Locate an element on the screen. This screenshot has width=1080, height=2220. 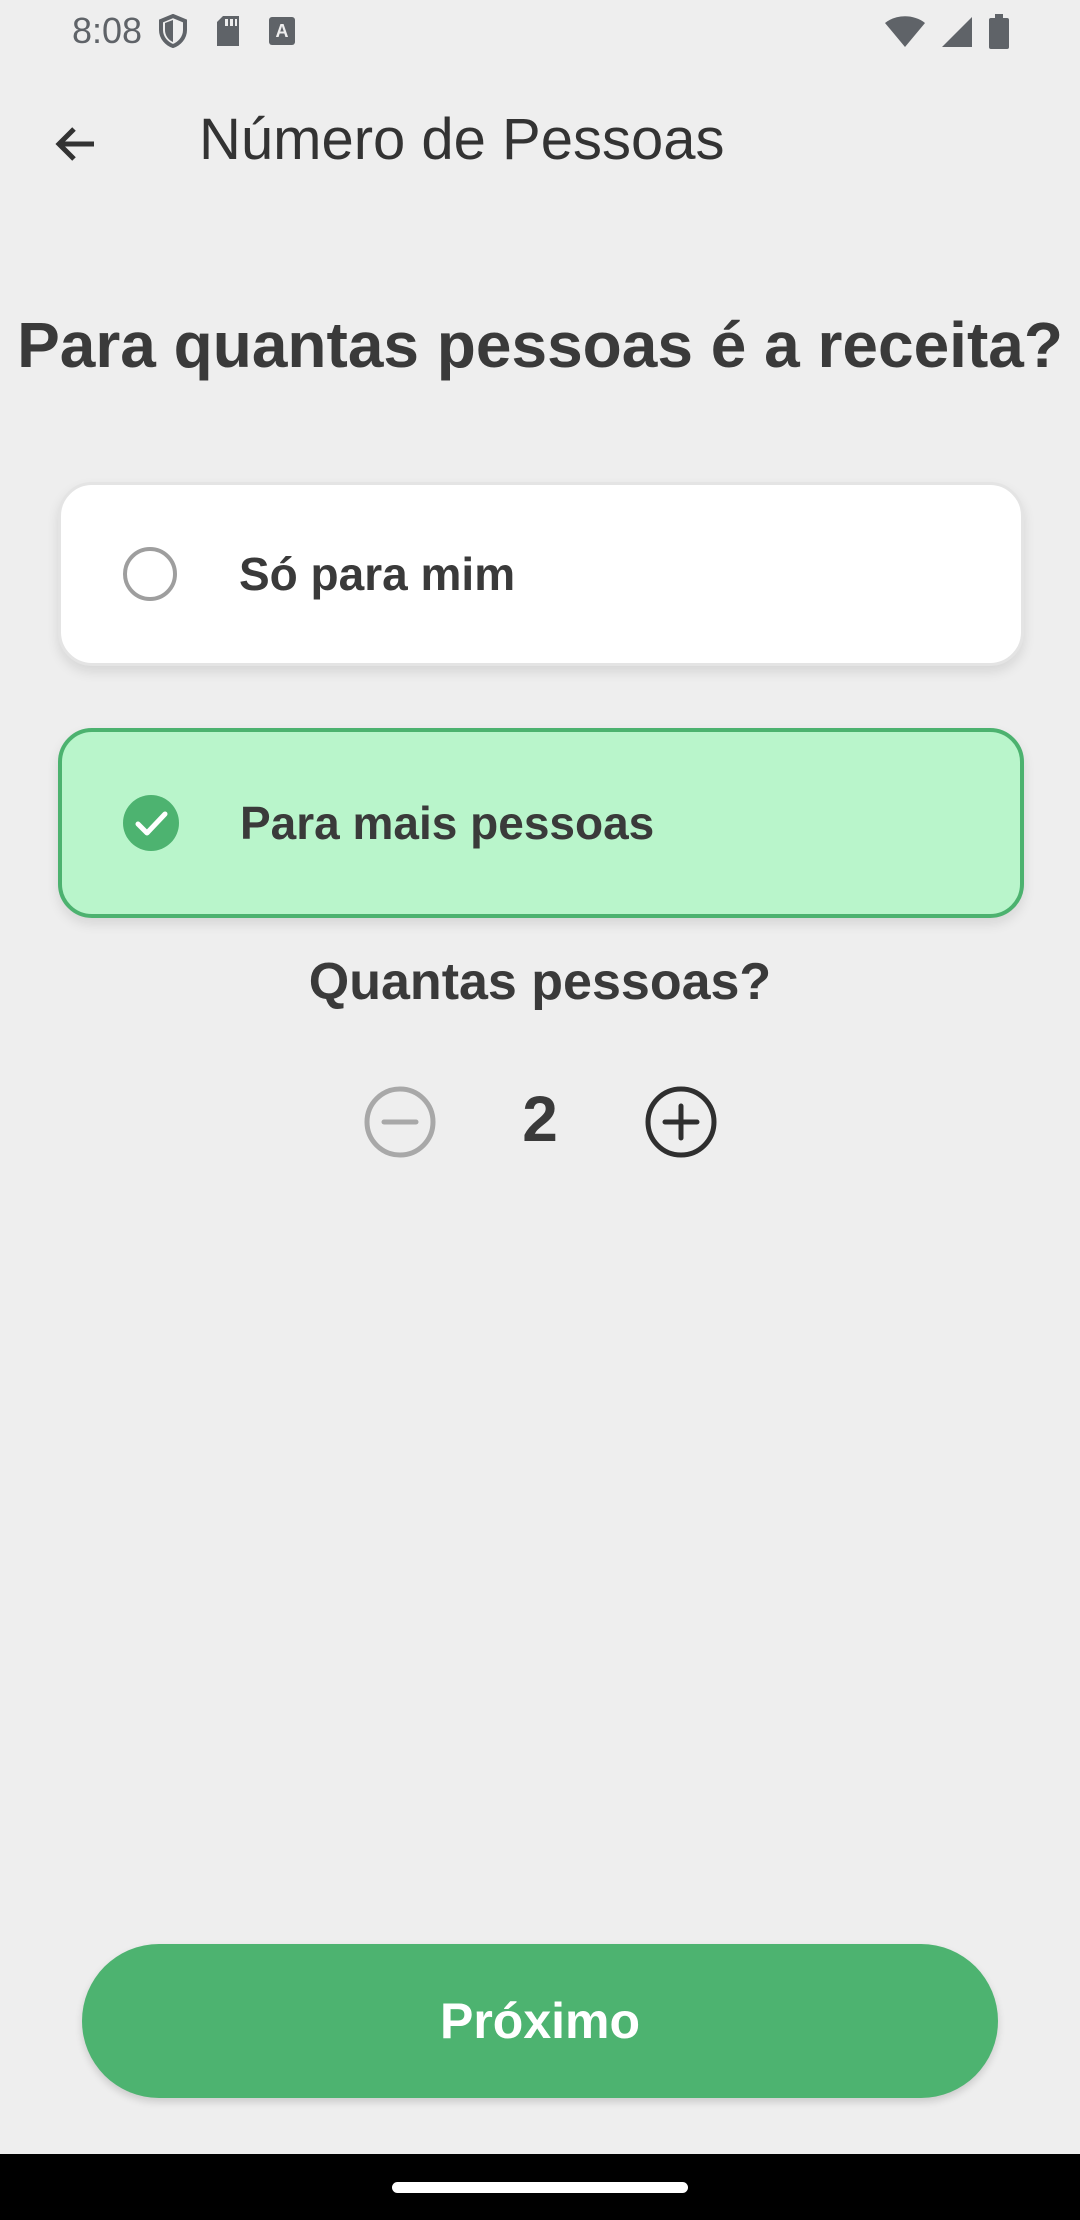
app-bar: Número de Pessoas is located at coordinates (540, 142).